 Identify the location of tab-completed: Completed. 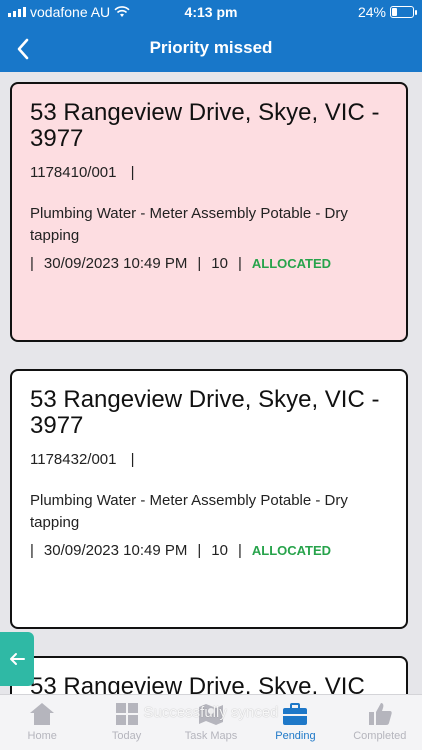
(380, 722).